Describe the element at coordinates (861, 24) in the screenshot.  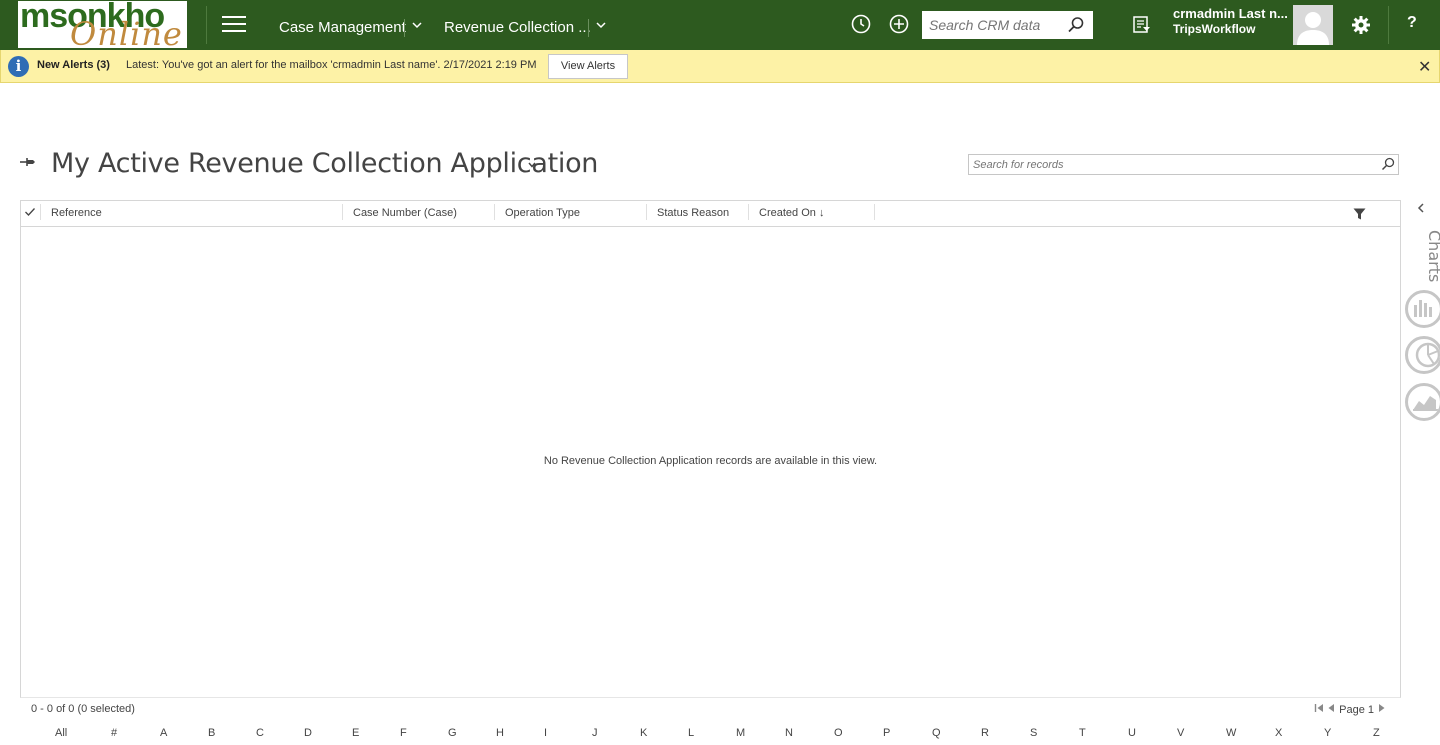
I see `recent-history-icon` at that location.